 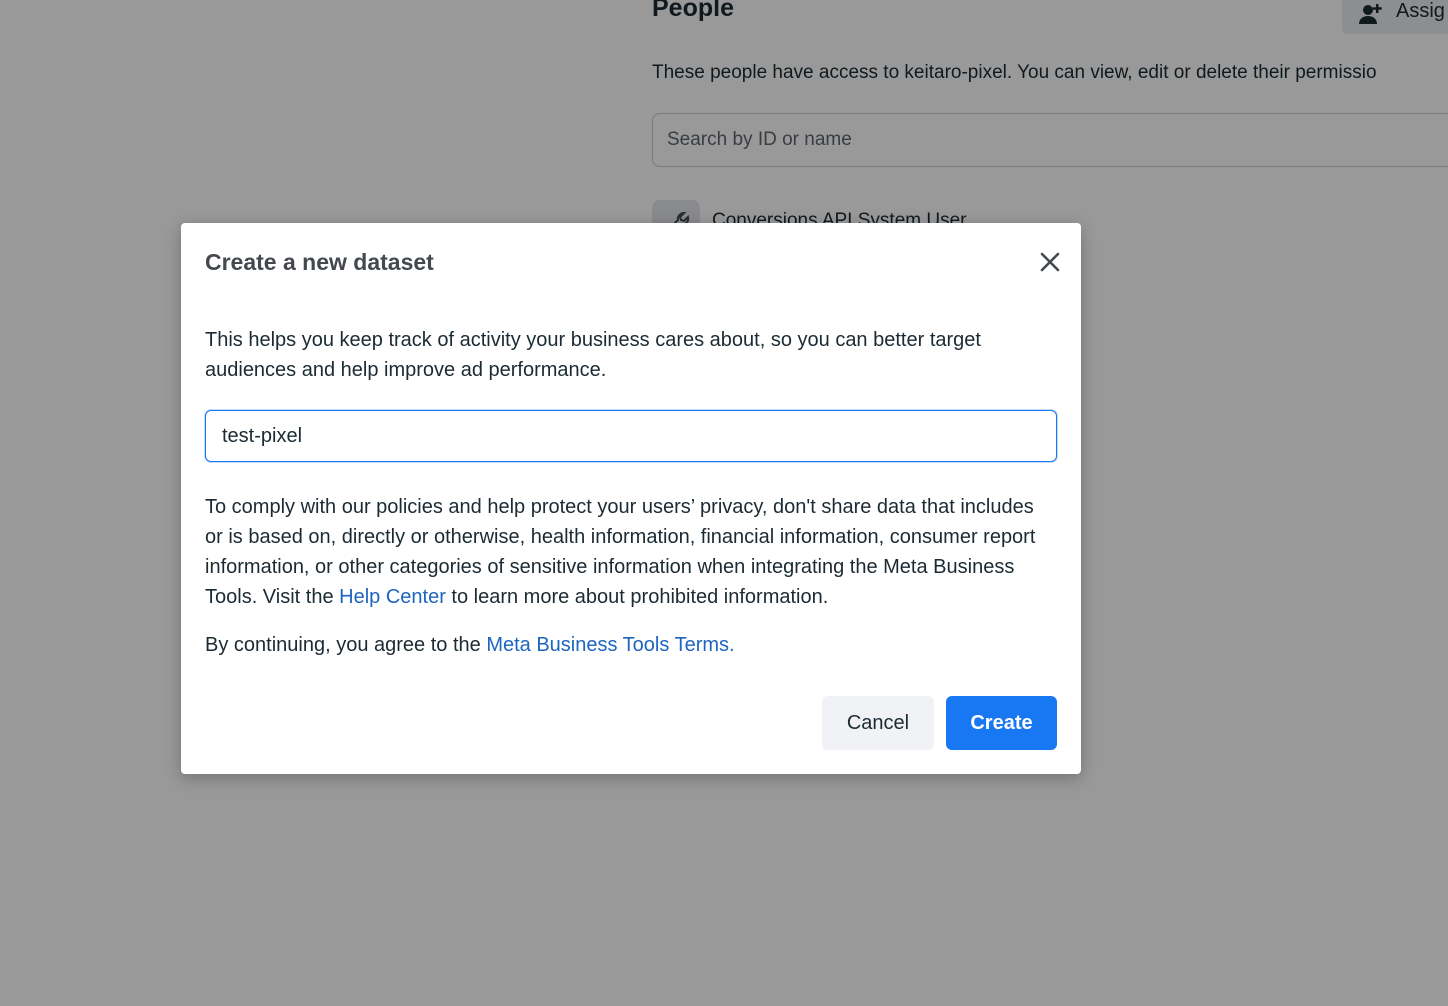 What do you see at coordinates (1001, 723) in the screenshot?
I see `create-button: Create` at bounding box center [1001, 723].